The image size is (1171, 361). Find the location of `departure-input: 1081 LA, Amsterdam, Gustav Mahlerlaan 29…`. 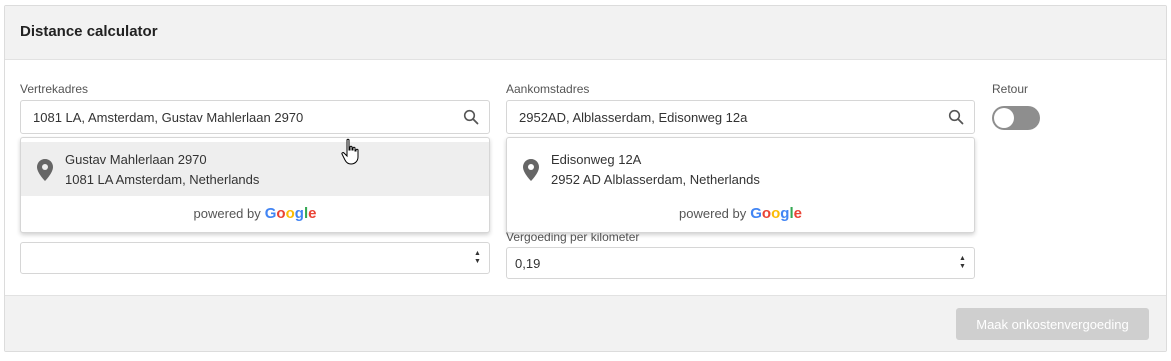

departure-input: 1081 LA, Amsterdam, Gustav Mahlerlaan 29… is located at coordinates (255, 117).